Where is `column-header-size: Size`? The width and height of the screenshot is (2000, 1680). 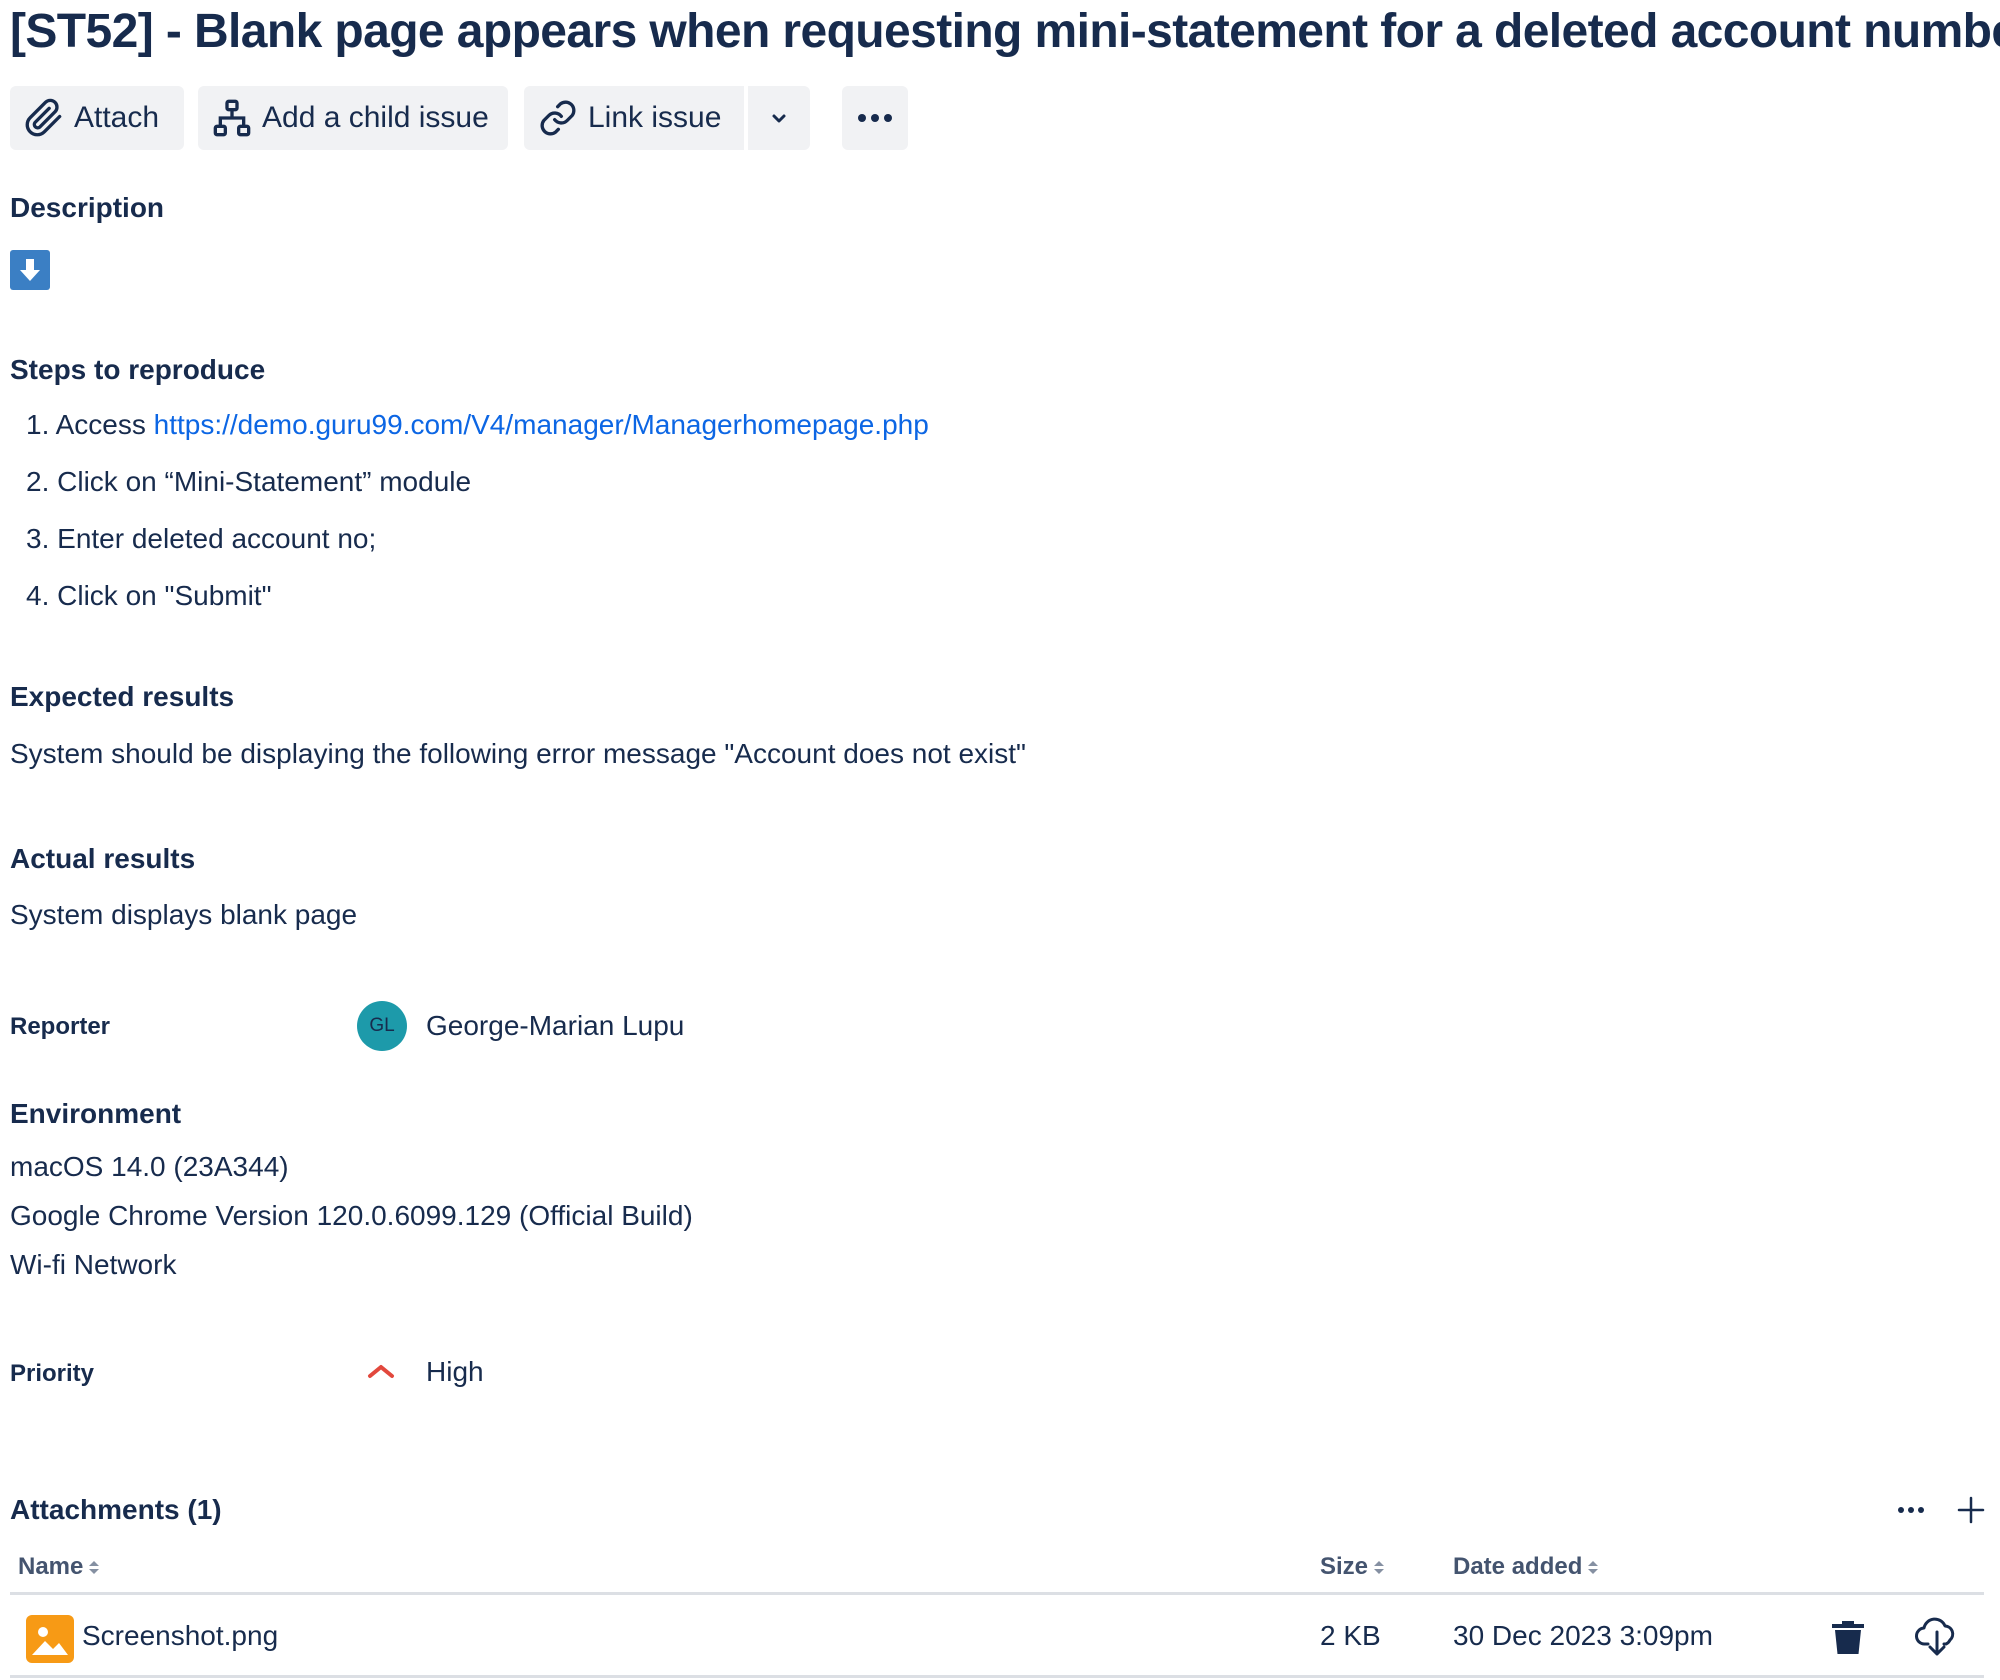
column-header-size: Size is located at coordinates (1352, 1567).